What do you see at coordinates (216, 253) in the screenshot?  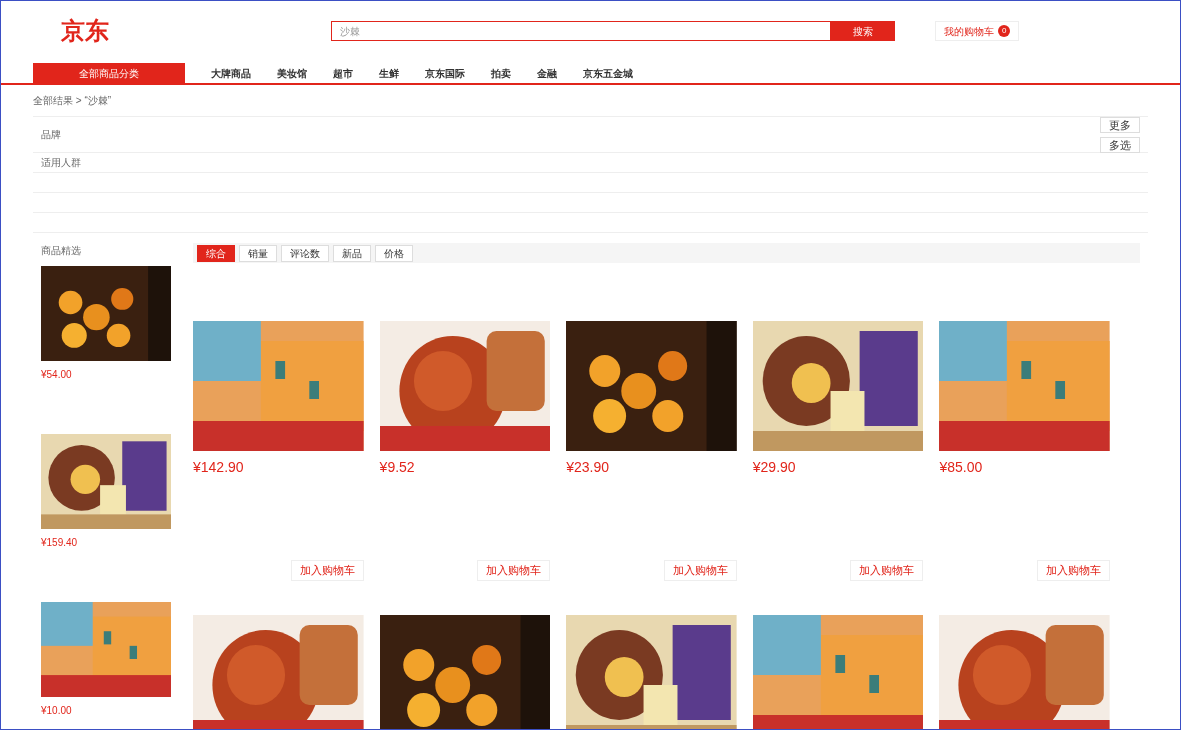 I see `sort-tab: 综合` at bounding box center [216, 253].